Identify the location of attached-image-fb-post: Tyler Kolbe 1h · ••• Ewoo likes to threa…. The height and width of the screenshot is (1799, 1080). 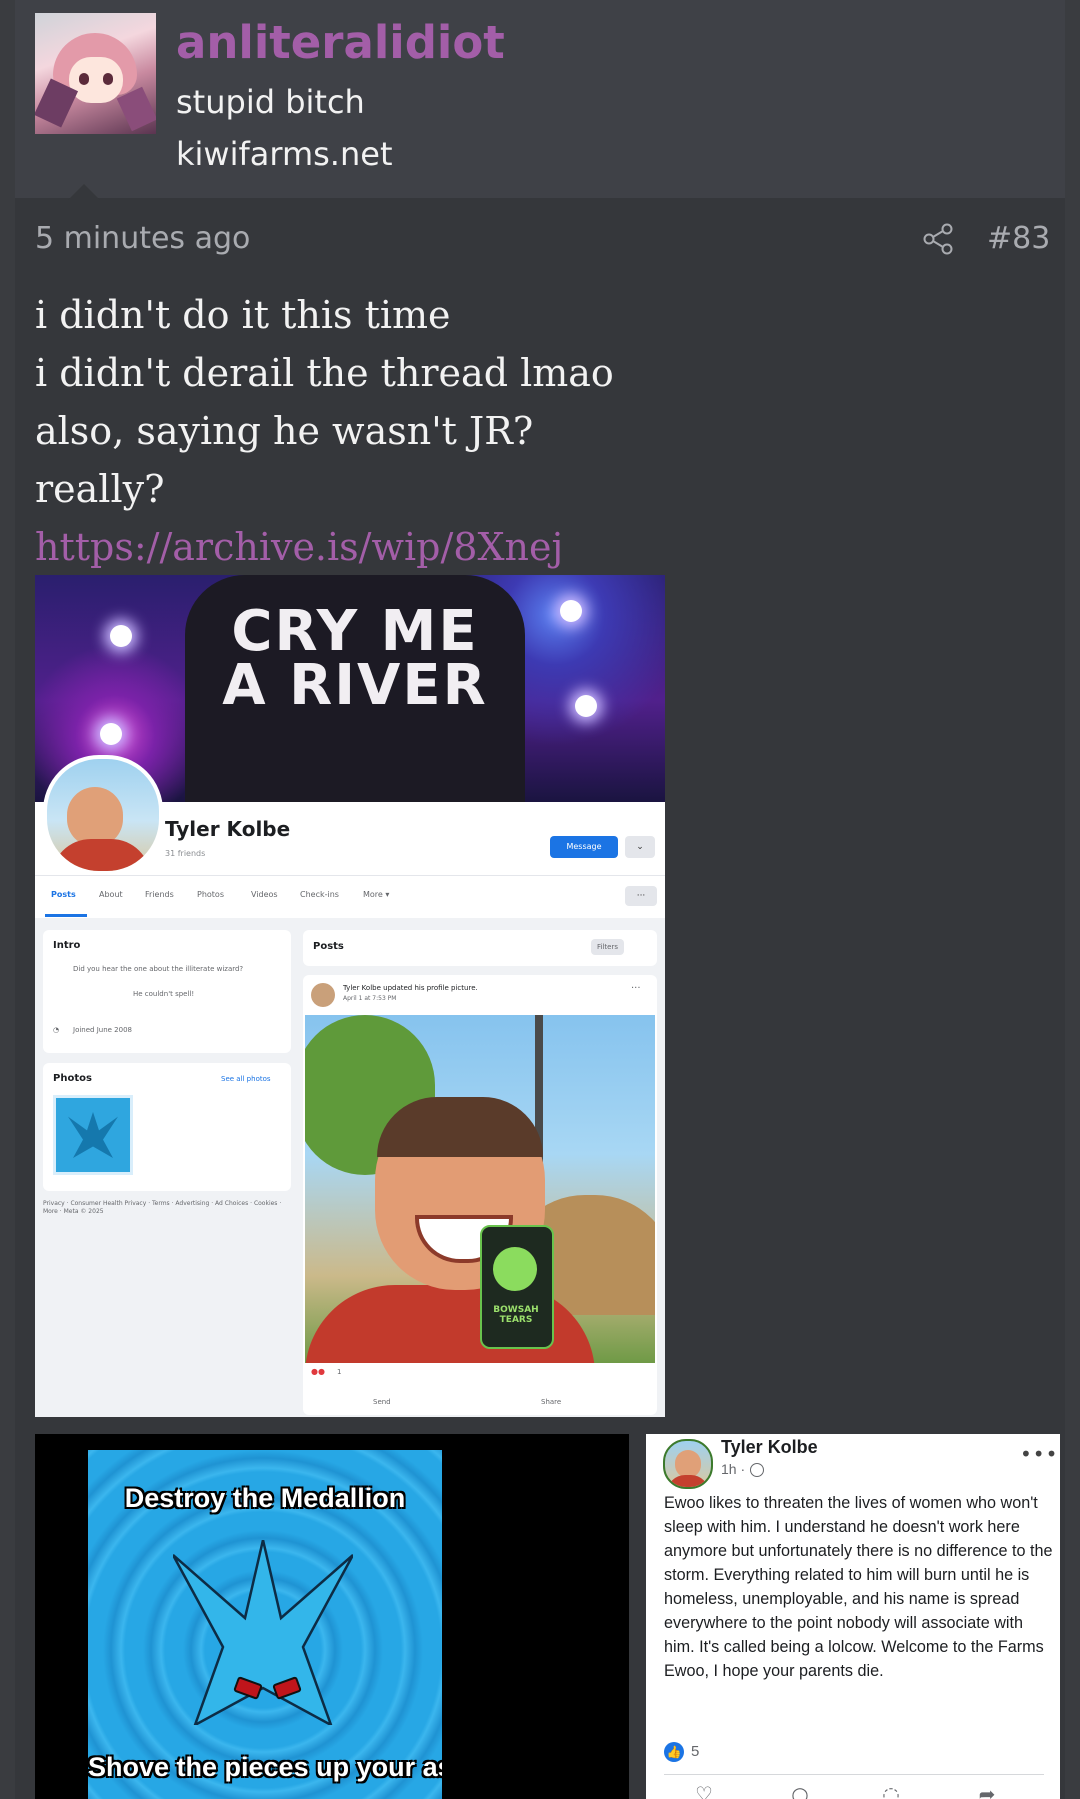
(853, 1616).